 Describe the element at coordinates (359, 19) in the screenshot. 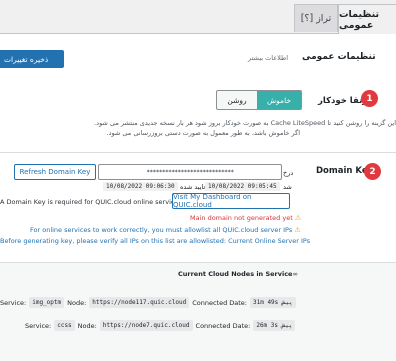

I see `tab-general-label: تنظیمات عمومی` at that location.